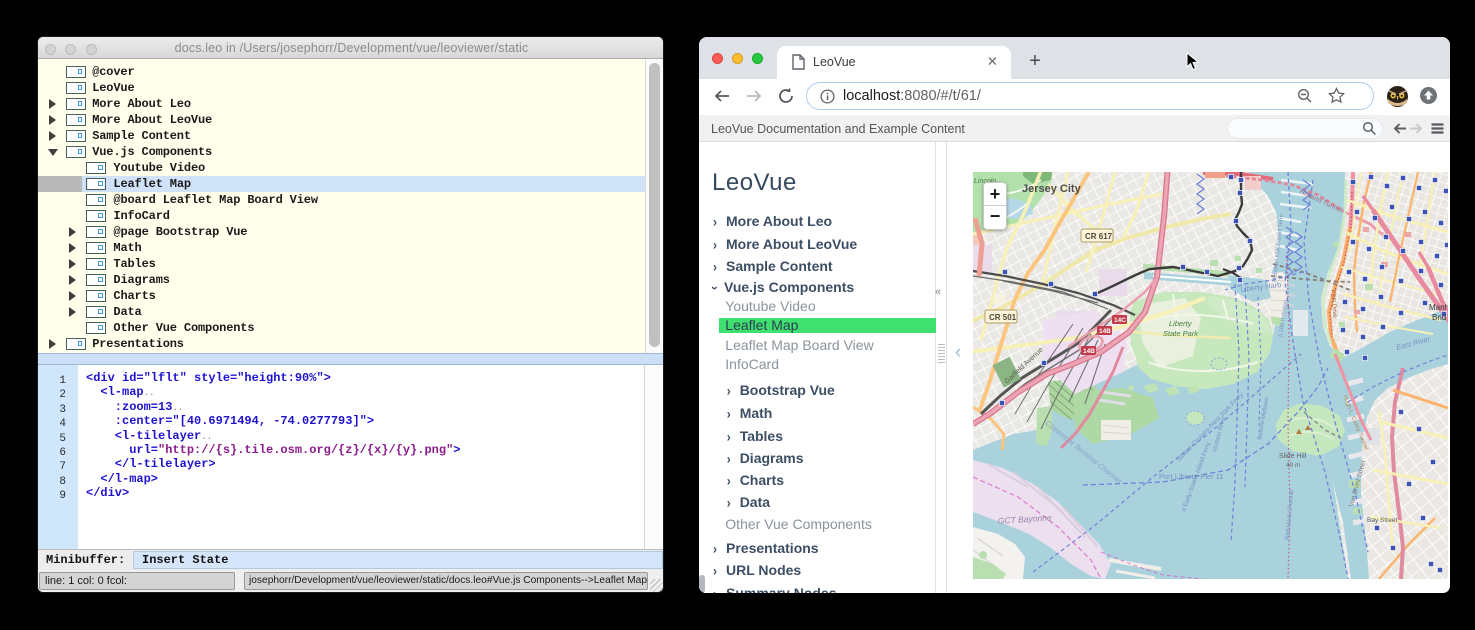 The height and width of the screenshot is (630, 1475). I want to click on svg-text: Brid, so click(1439, 317).